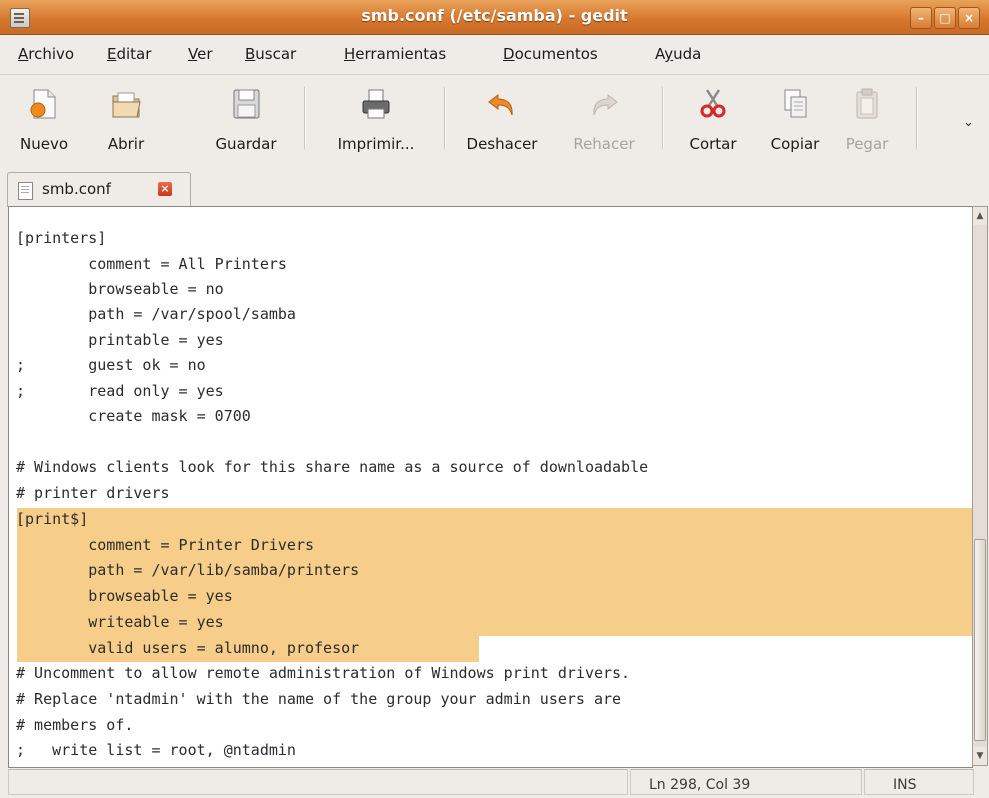 This screenshot has width=989, height=798. Describe the element at coordinates (921, 18) in the screenshot. I see `minimize-button: –` at that location.